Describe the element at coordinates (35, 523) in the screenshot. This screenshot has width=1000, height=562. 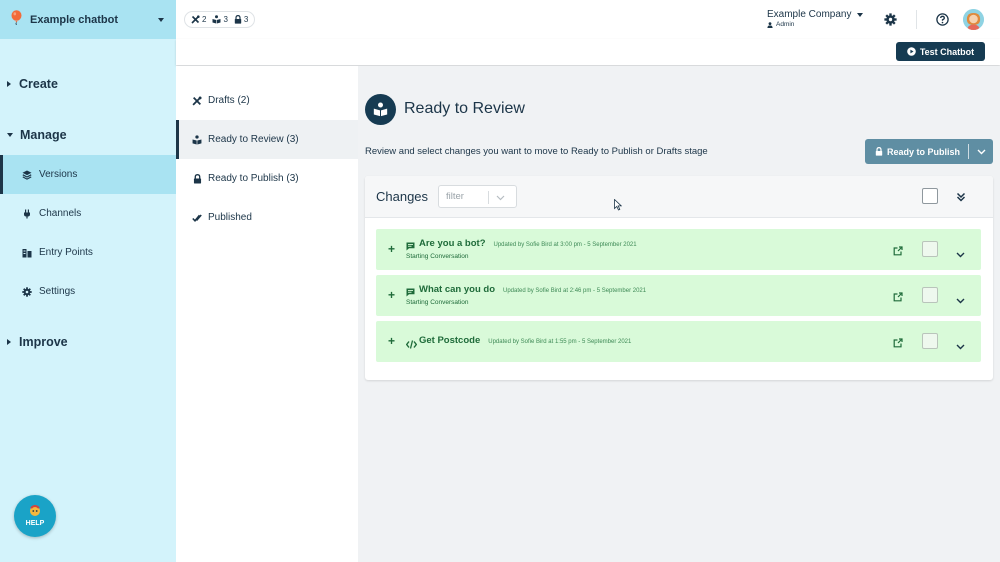
I see `help-label: HELP` at that location.